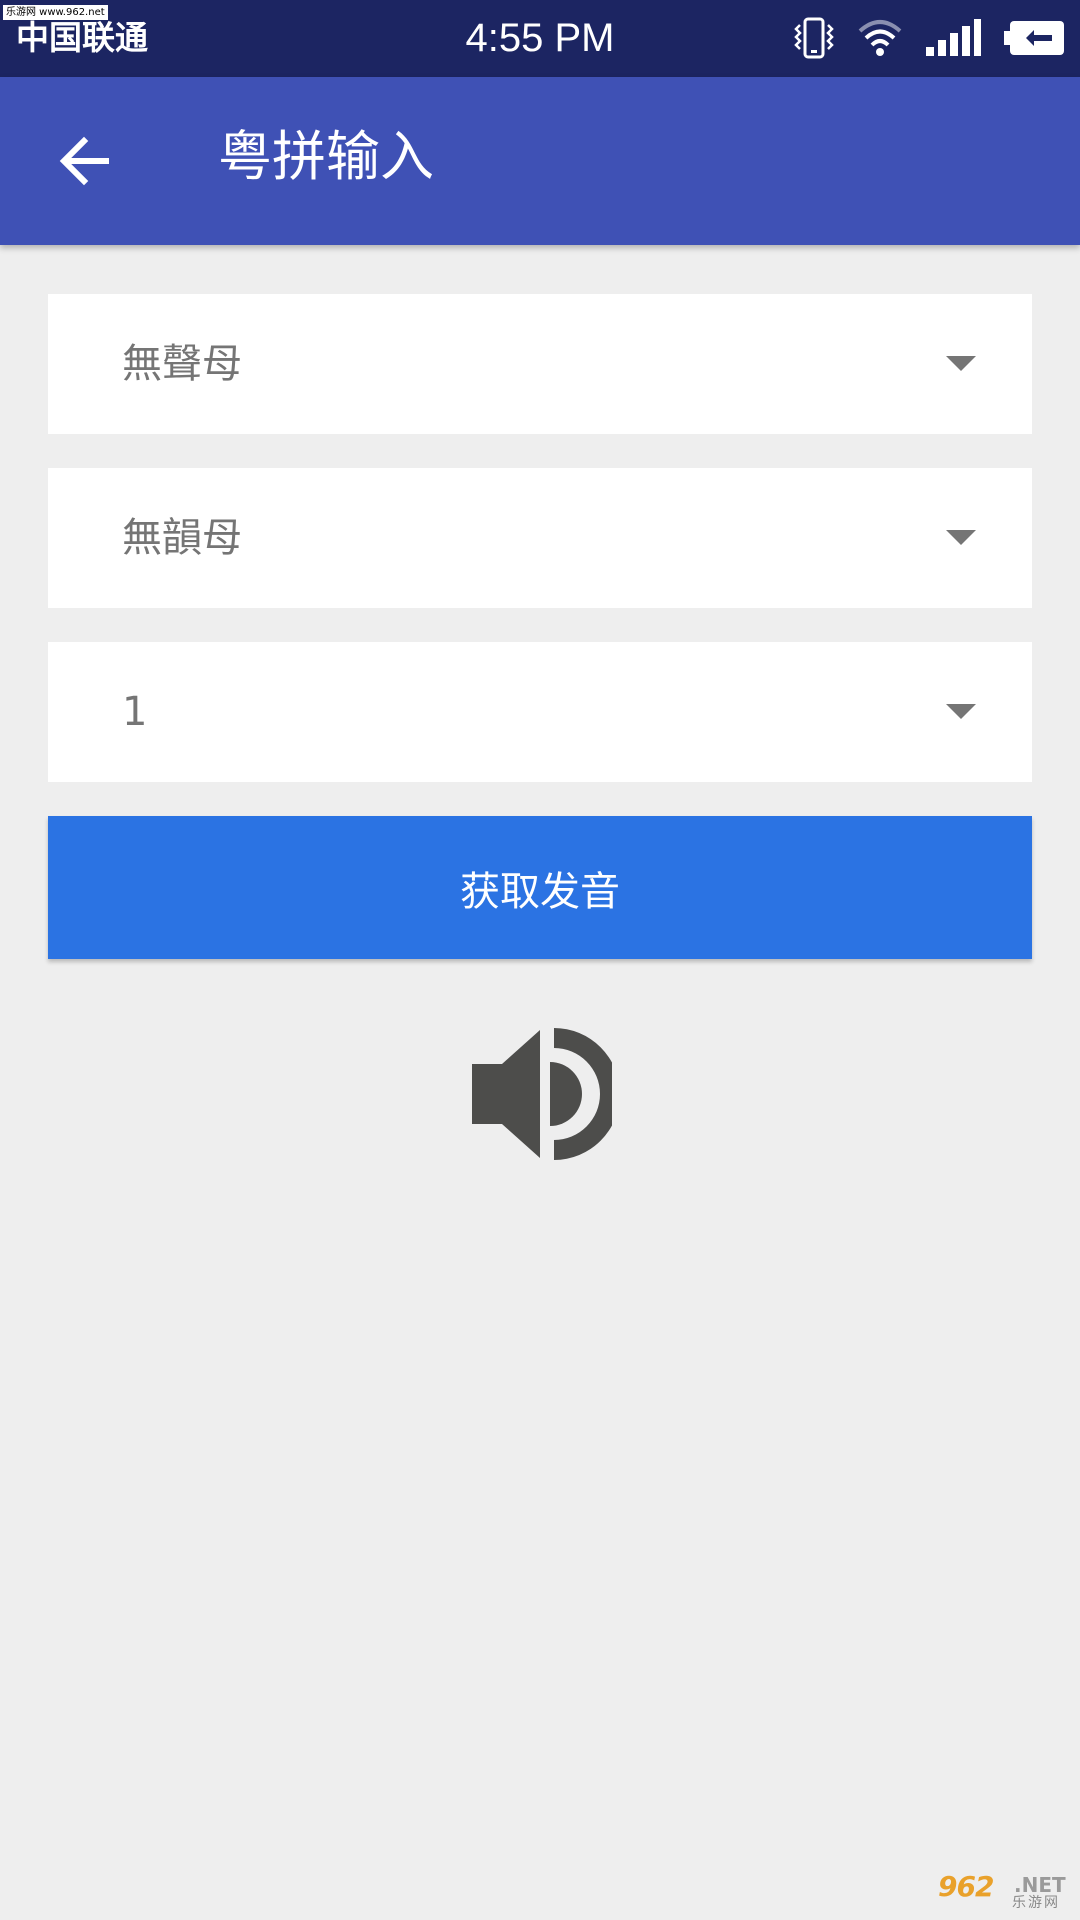  I want to click on get-pronunciation-button: 获取发音, so click(540, 887).